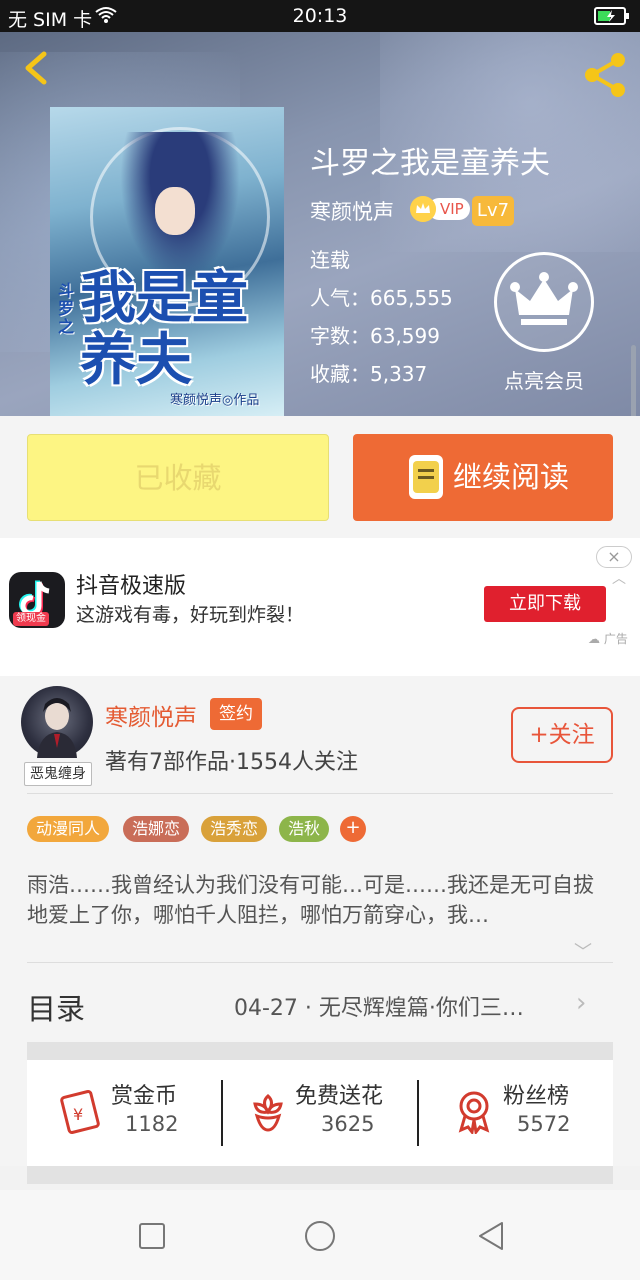 The height and width of the screenshot is (1280, 640). I want to click on reward-count: 5572, so click(544, 1124).